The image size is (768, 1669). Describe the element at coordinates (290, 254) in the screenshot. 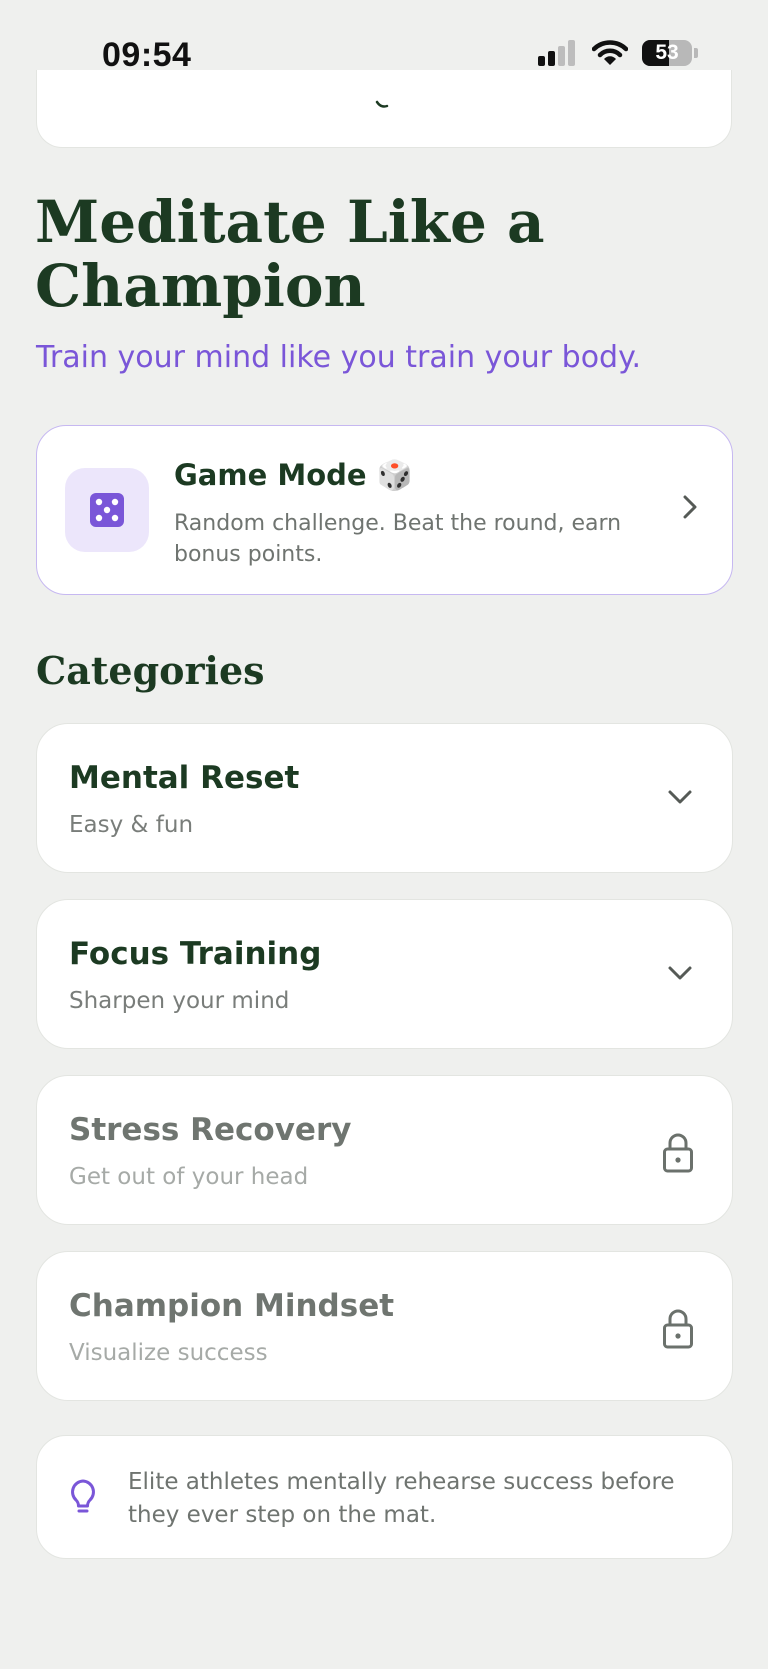

I see `page-title: Meditate Like a Champion` at that location.